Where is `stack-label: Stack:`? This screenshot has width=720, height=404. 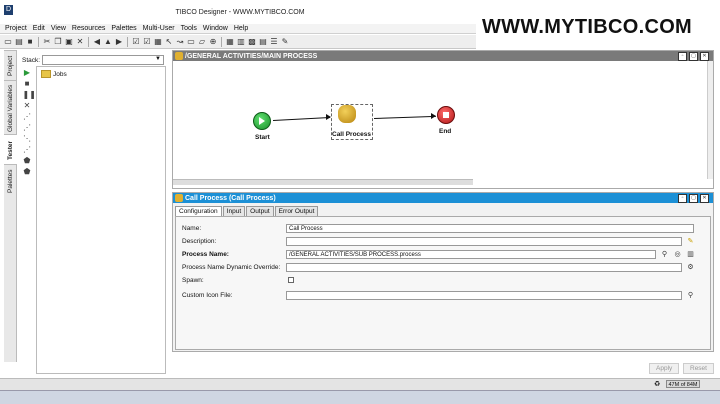
stack-label: Stack: is located at coordinates (31, 60).